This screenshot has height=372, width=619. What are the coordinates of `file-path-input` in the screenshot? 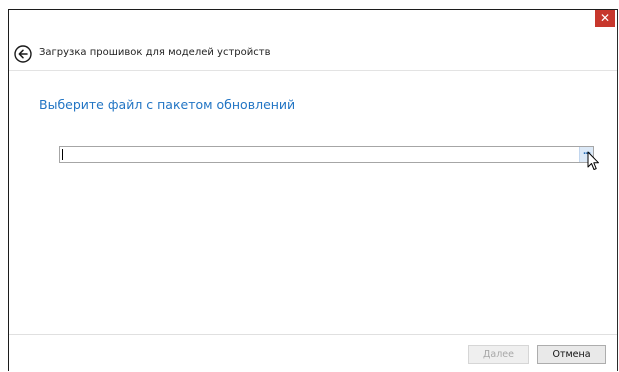 It's located at (326, 154).